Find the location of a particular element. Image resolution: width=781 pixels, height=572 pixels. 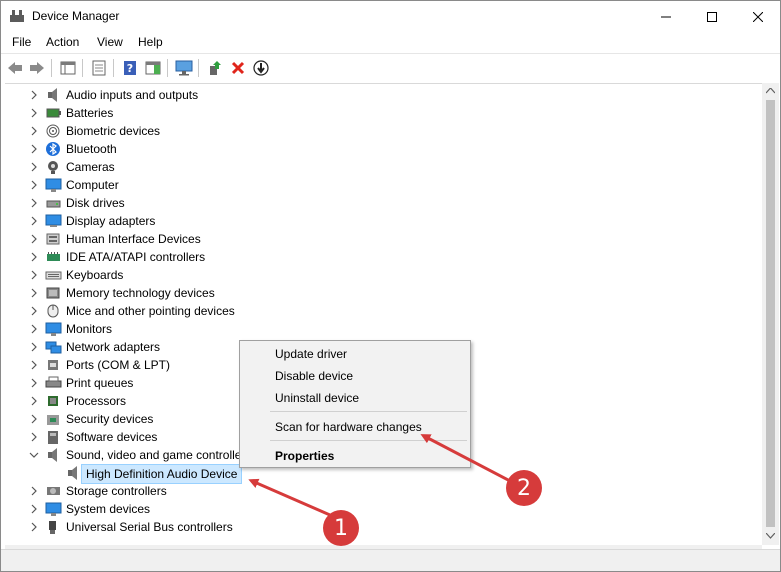

menu-help: Help is located at coordinates (150, 42).